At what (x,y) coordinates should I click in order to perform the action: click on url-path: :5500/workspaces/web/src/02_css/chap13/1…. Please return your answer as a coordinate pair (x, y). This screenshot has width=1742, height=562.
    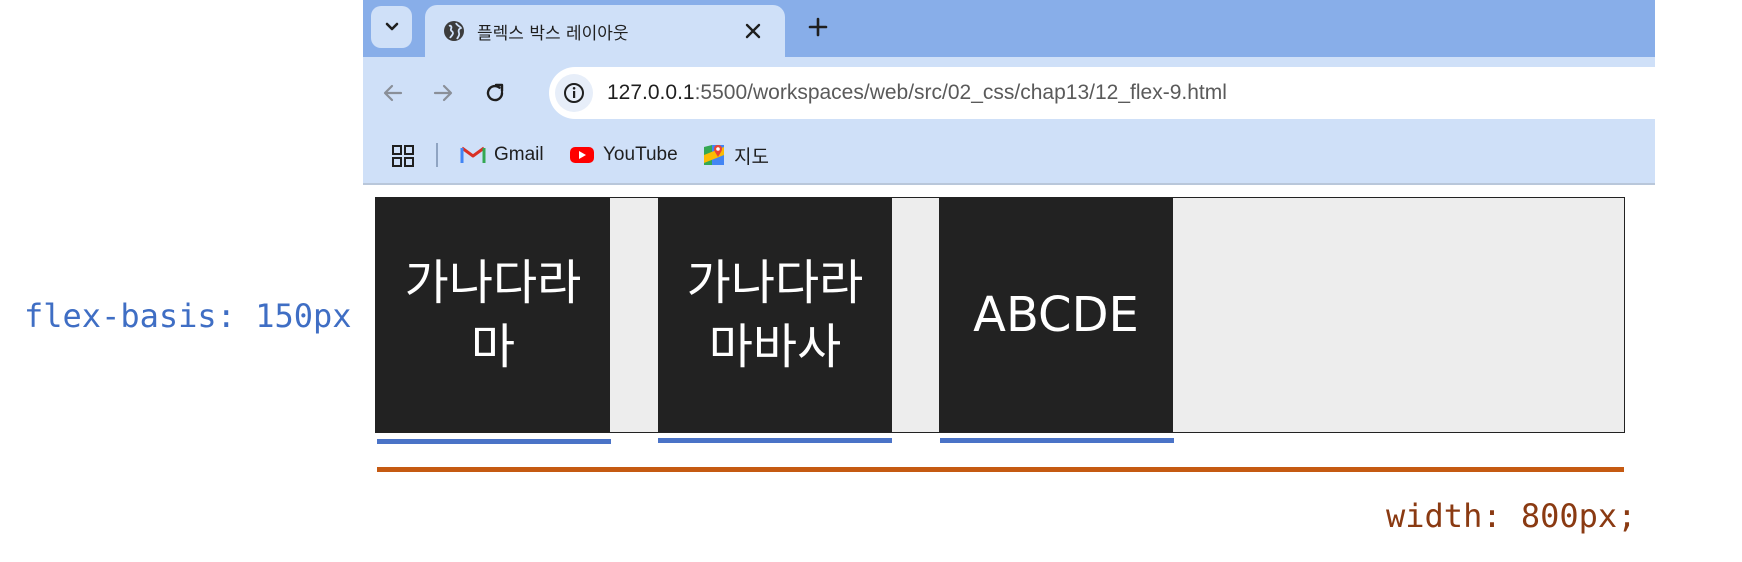
    Looking at the image, I should click on (960, 92).